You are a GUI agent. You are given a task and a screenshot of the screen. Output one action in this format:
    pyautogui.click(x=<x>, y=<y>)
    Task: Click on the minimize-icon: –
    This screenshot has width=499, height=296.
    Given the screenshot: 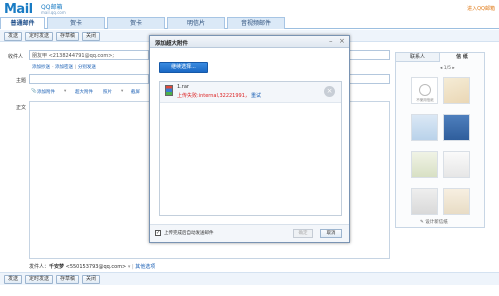 What is the action you would take?
    pyautogui.click(x=331, y=41)
    